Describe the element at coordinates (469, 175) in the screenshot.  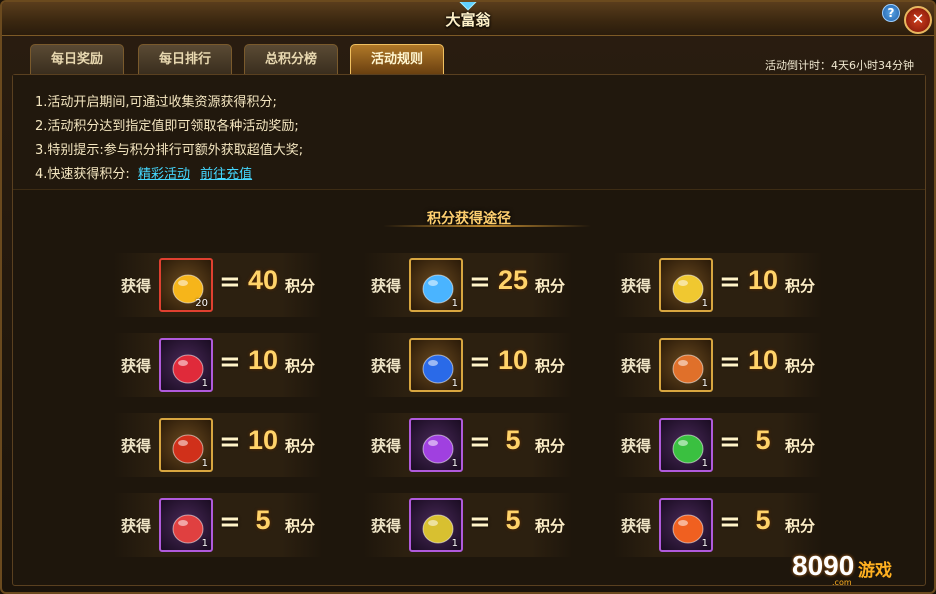
I see `rule-4: 4.快速获得积分: 精彩活动 前往充值` at that location.